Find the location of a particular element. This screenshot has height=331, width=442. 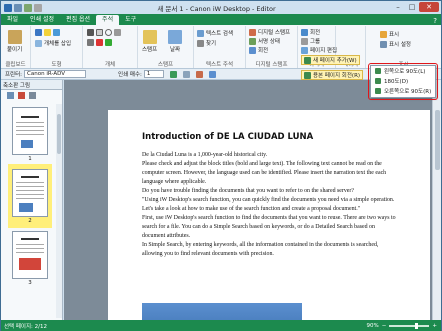

zoom-slider is located at coordinates (409, 325).